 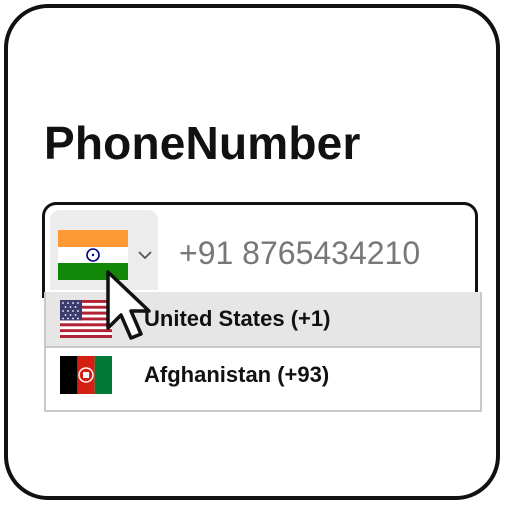 I want to click on country-option-label: United States (+1), so click(x=237, y=318).